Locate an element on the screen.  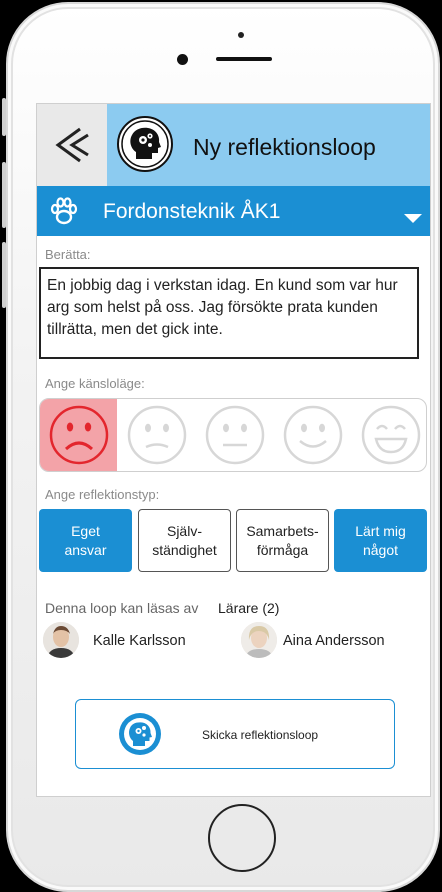
course-name: Fordonsteknik ÅK1 is located at coordinates (192, 211).